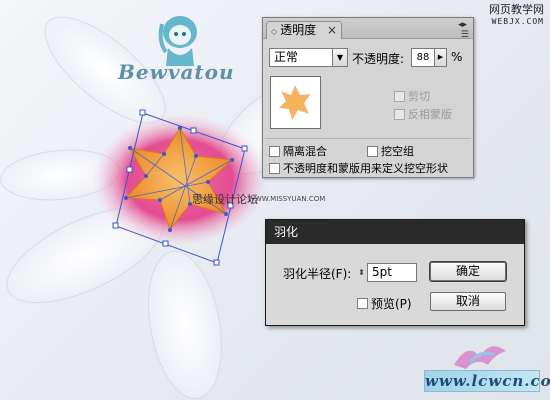 This screenshot has height=400, width=550. I want to click on tab-grip-icon: ◇, so click(274, 31).